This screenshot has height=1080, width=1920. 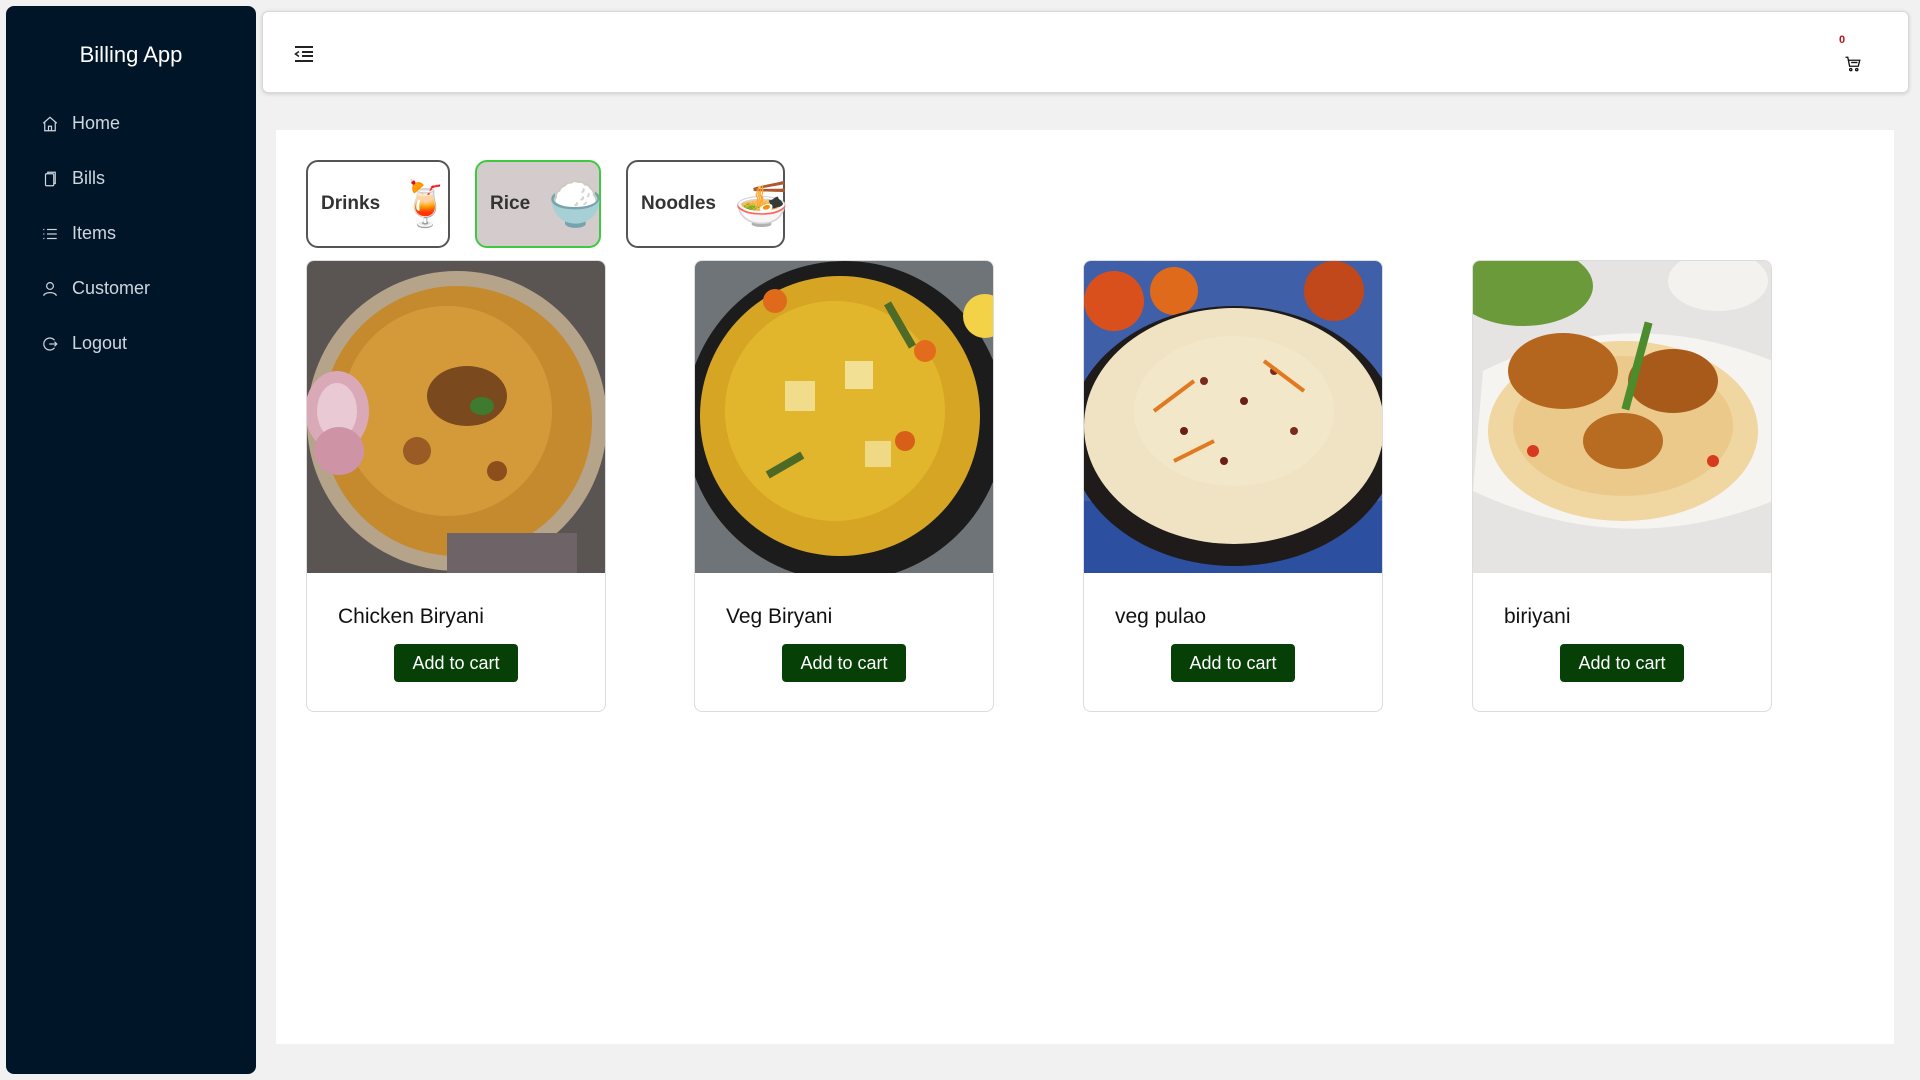 I want to click on cart-button: 0, so click(x=1852, y=57).